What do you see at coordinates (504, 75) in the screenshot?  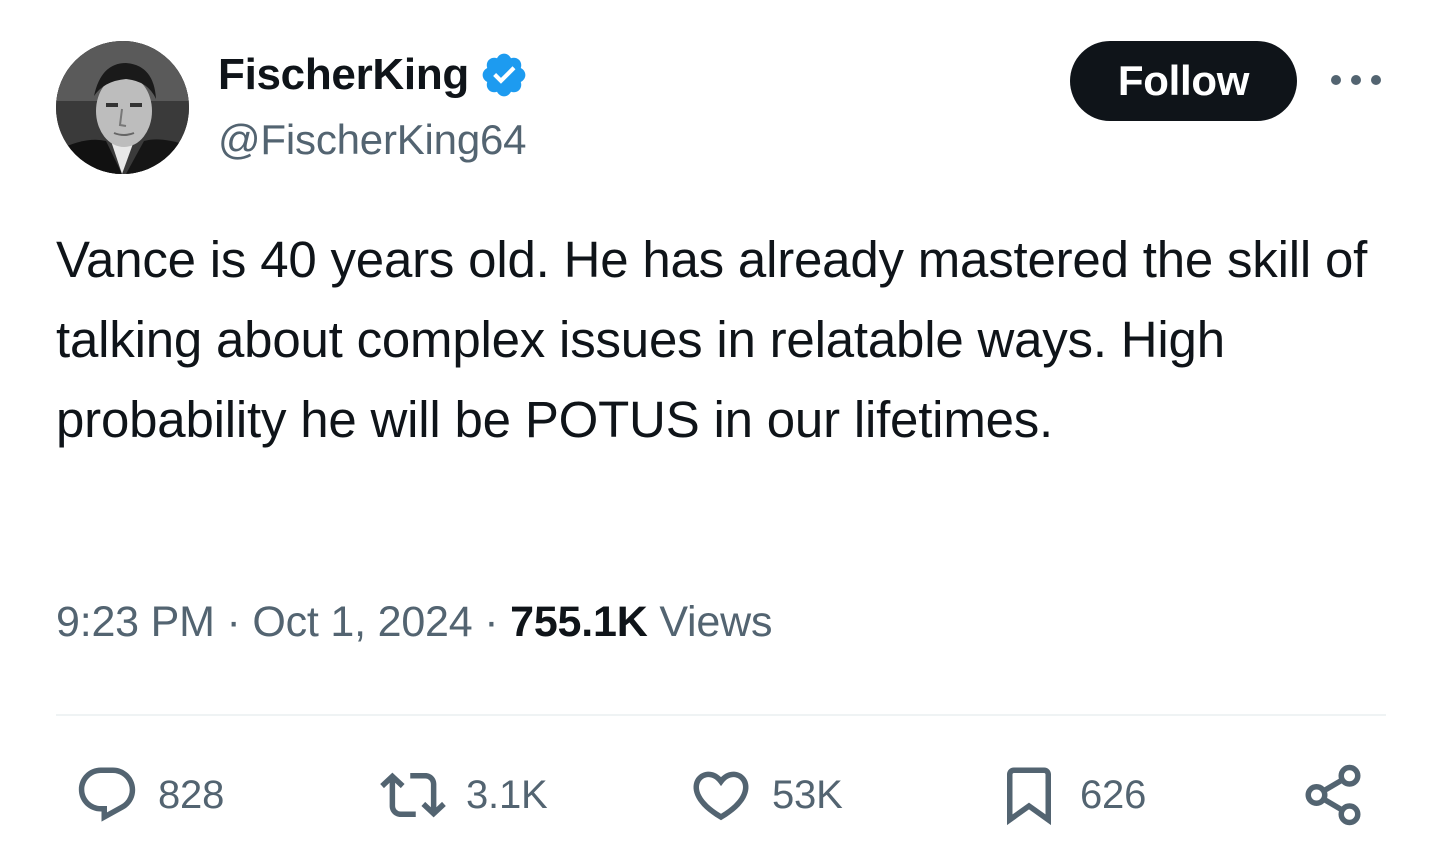 I see `verified-badge-icon` at bounding box center [504, 75].